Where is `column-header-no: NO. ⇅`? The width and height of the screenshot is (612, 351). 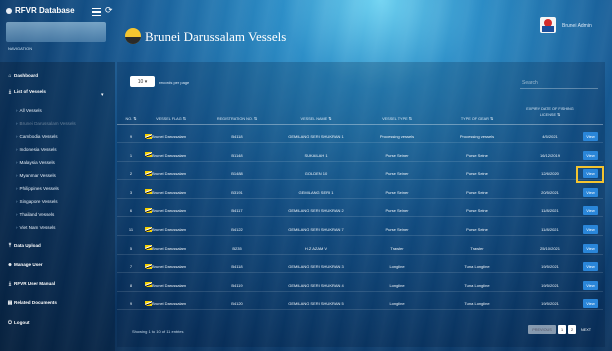 column-header-no: NO. ⇅ is located at coordinates (131, 118).